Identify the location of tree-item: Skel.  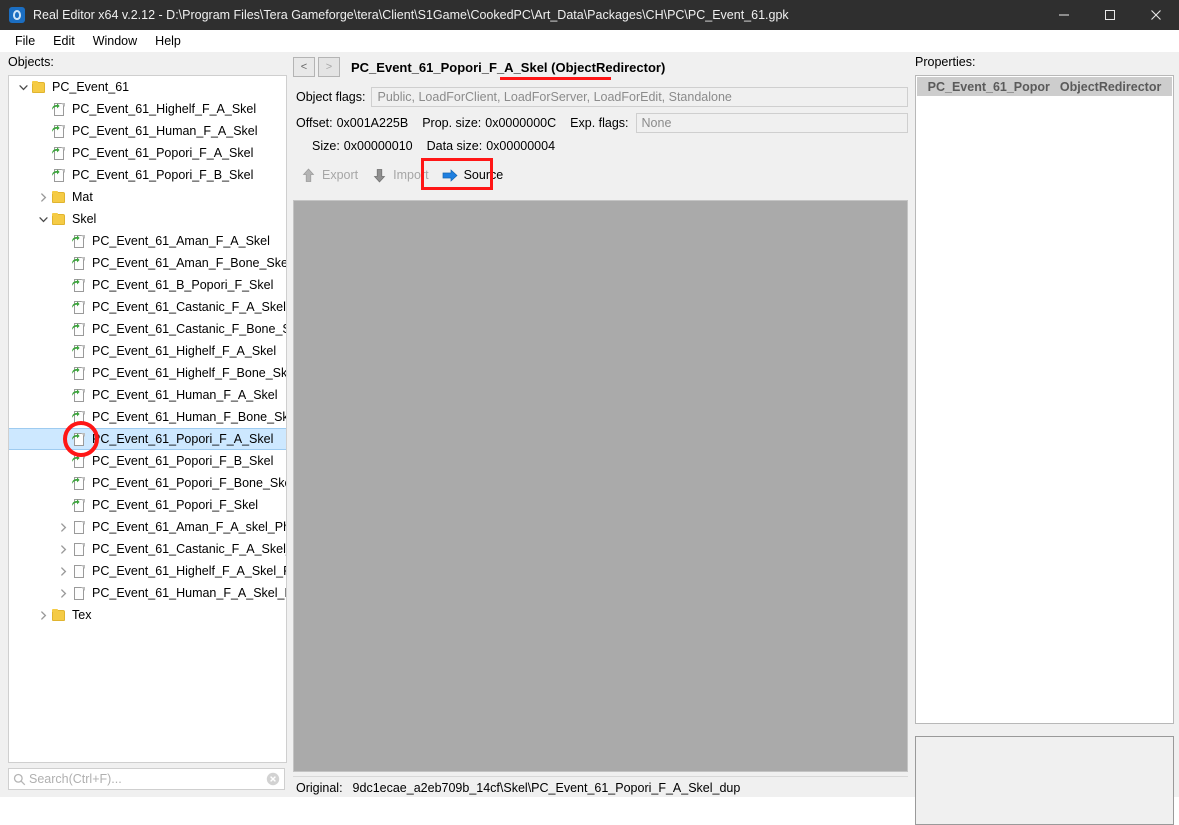
(147, 219).